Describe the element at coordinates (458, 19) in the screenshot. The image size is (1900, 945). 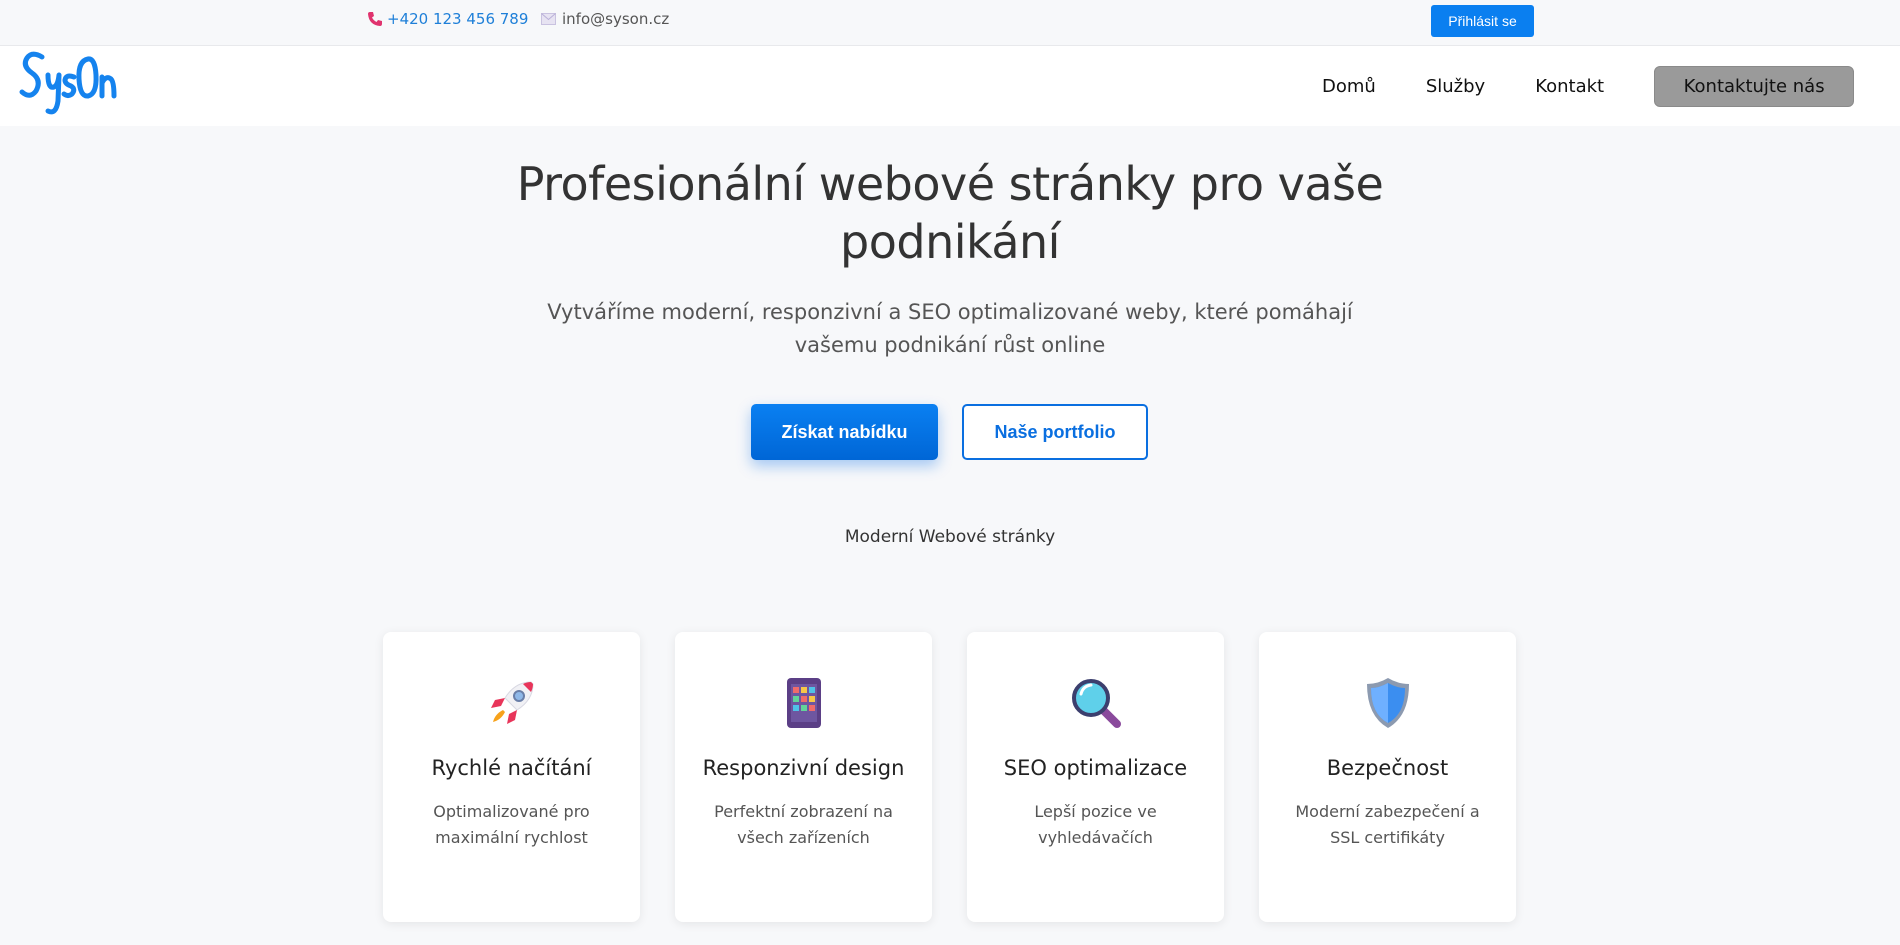
I see `phone-number: +420 123 456 789` at that location.